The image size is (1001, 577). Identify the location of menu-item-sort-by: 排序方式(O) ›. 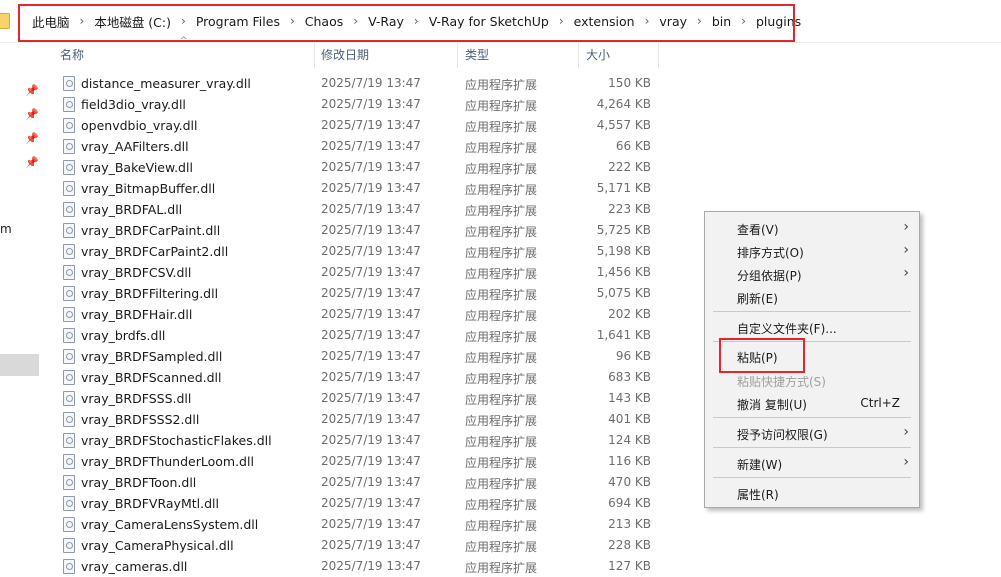
(812, 251).